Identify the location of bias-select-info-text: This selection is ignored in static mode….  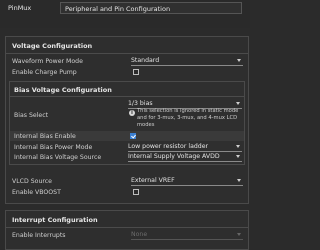
(188, 118).